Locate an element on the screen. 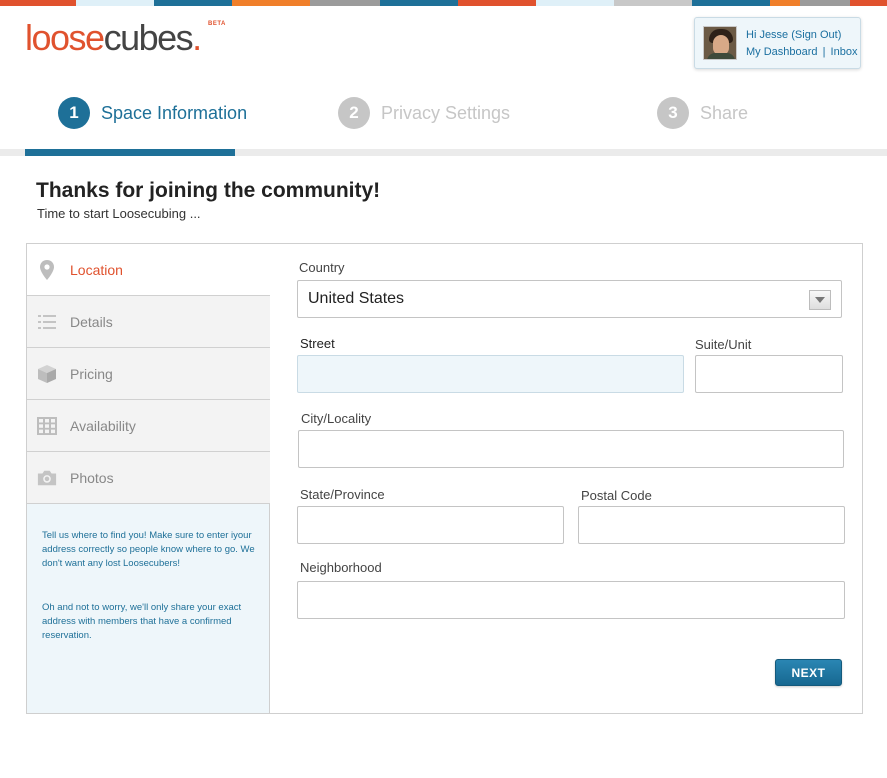 This screenshot has width=887, height=778. brand-color-strip is located at coordinates (443, 3).